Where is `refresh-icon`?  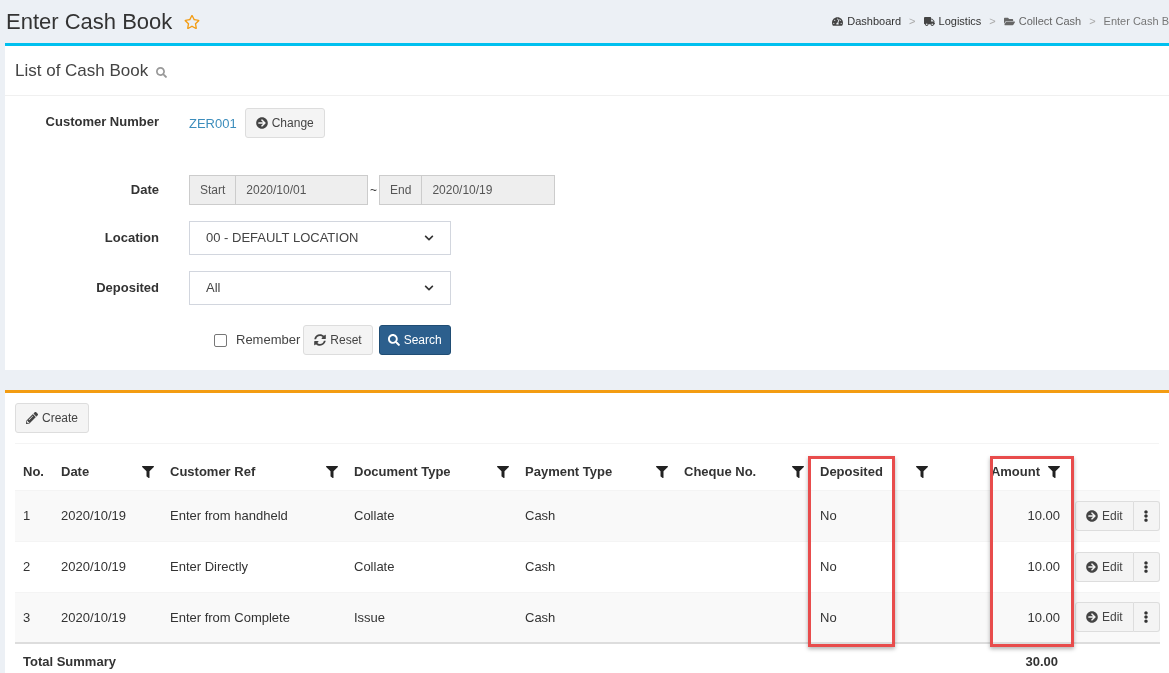
refresh-icon is located at coordinates (320, 340).